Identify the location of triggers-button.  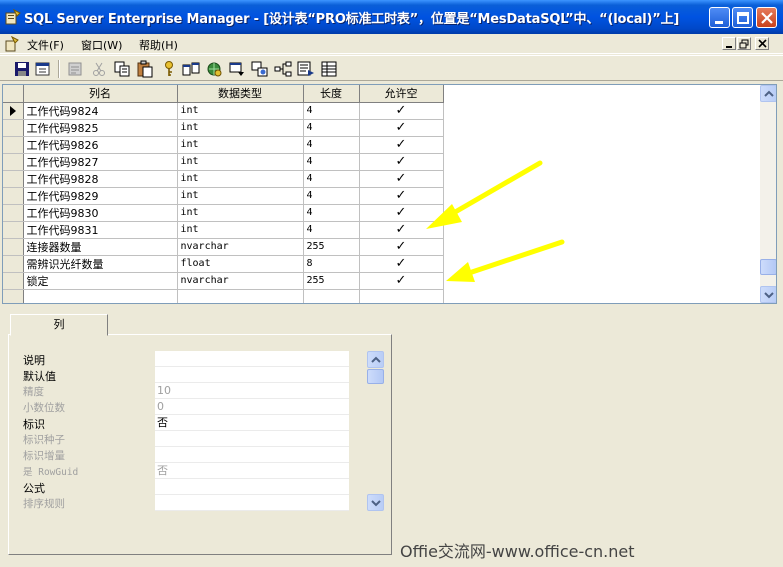
(260, 69).